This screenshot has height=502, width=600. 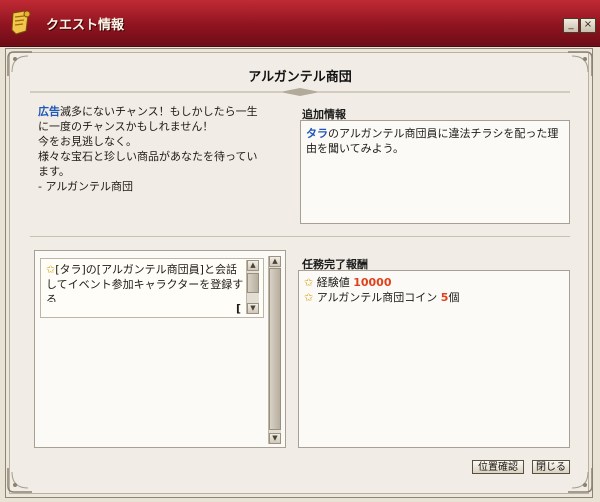 I want to click on ad-line: 様々な宝石と珍しい商品があなたを待ってい, so click(x=148, y=156).